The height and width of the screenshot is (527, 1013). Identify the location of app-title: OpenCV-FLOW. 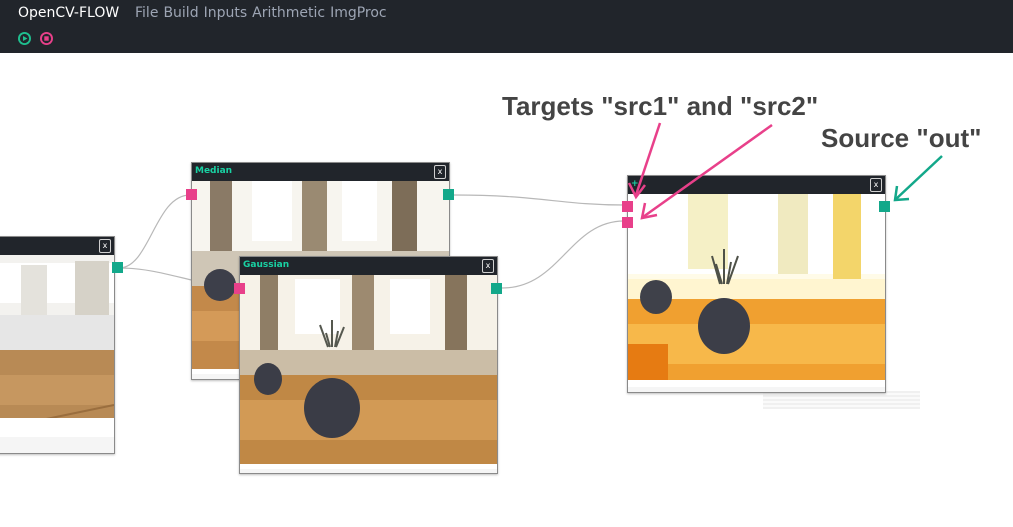
(69, 13).